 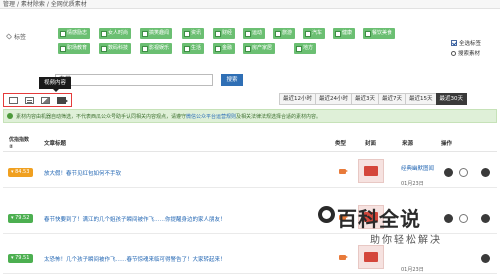 What do you see at coordinates (224, 48) in the screenshot?
I see `tag-button: 金融` at bounding box center [224, 48].